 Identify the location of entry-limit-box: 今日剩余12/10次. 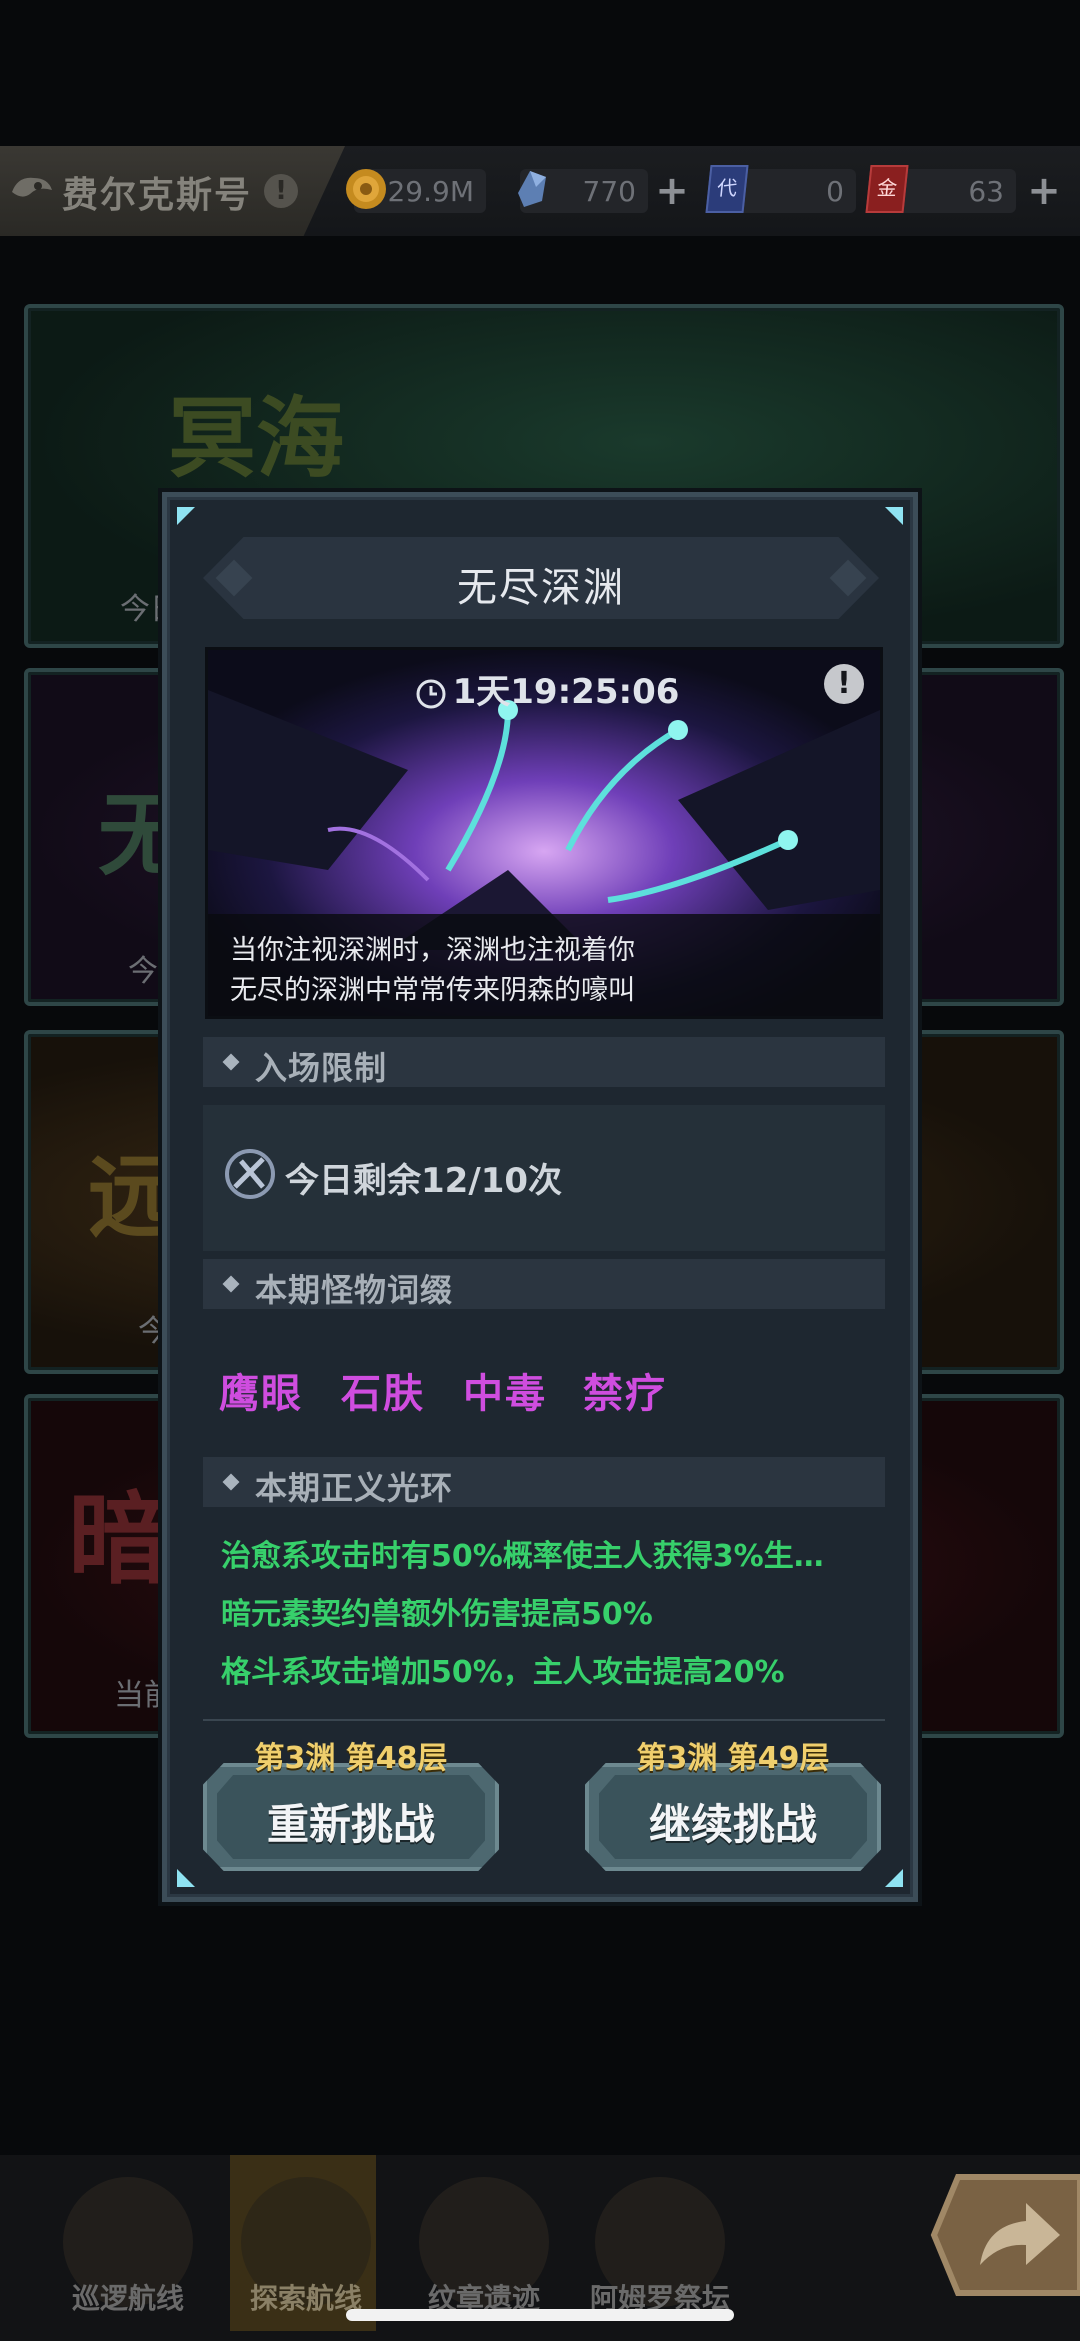
(544, 1178).